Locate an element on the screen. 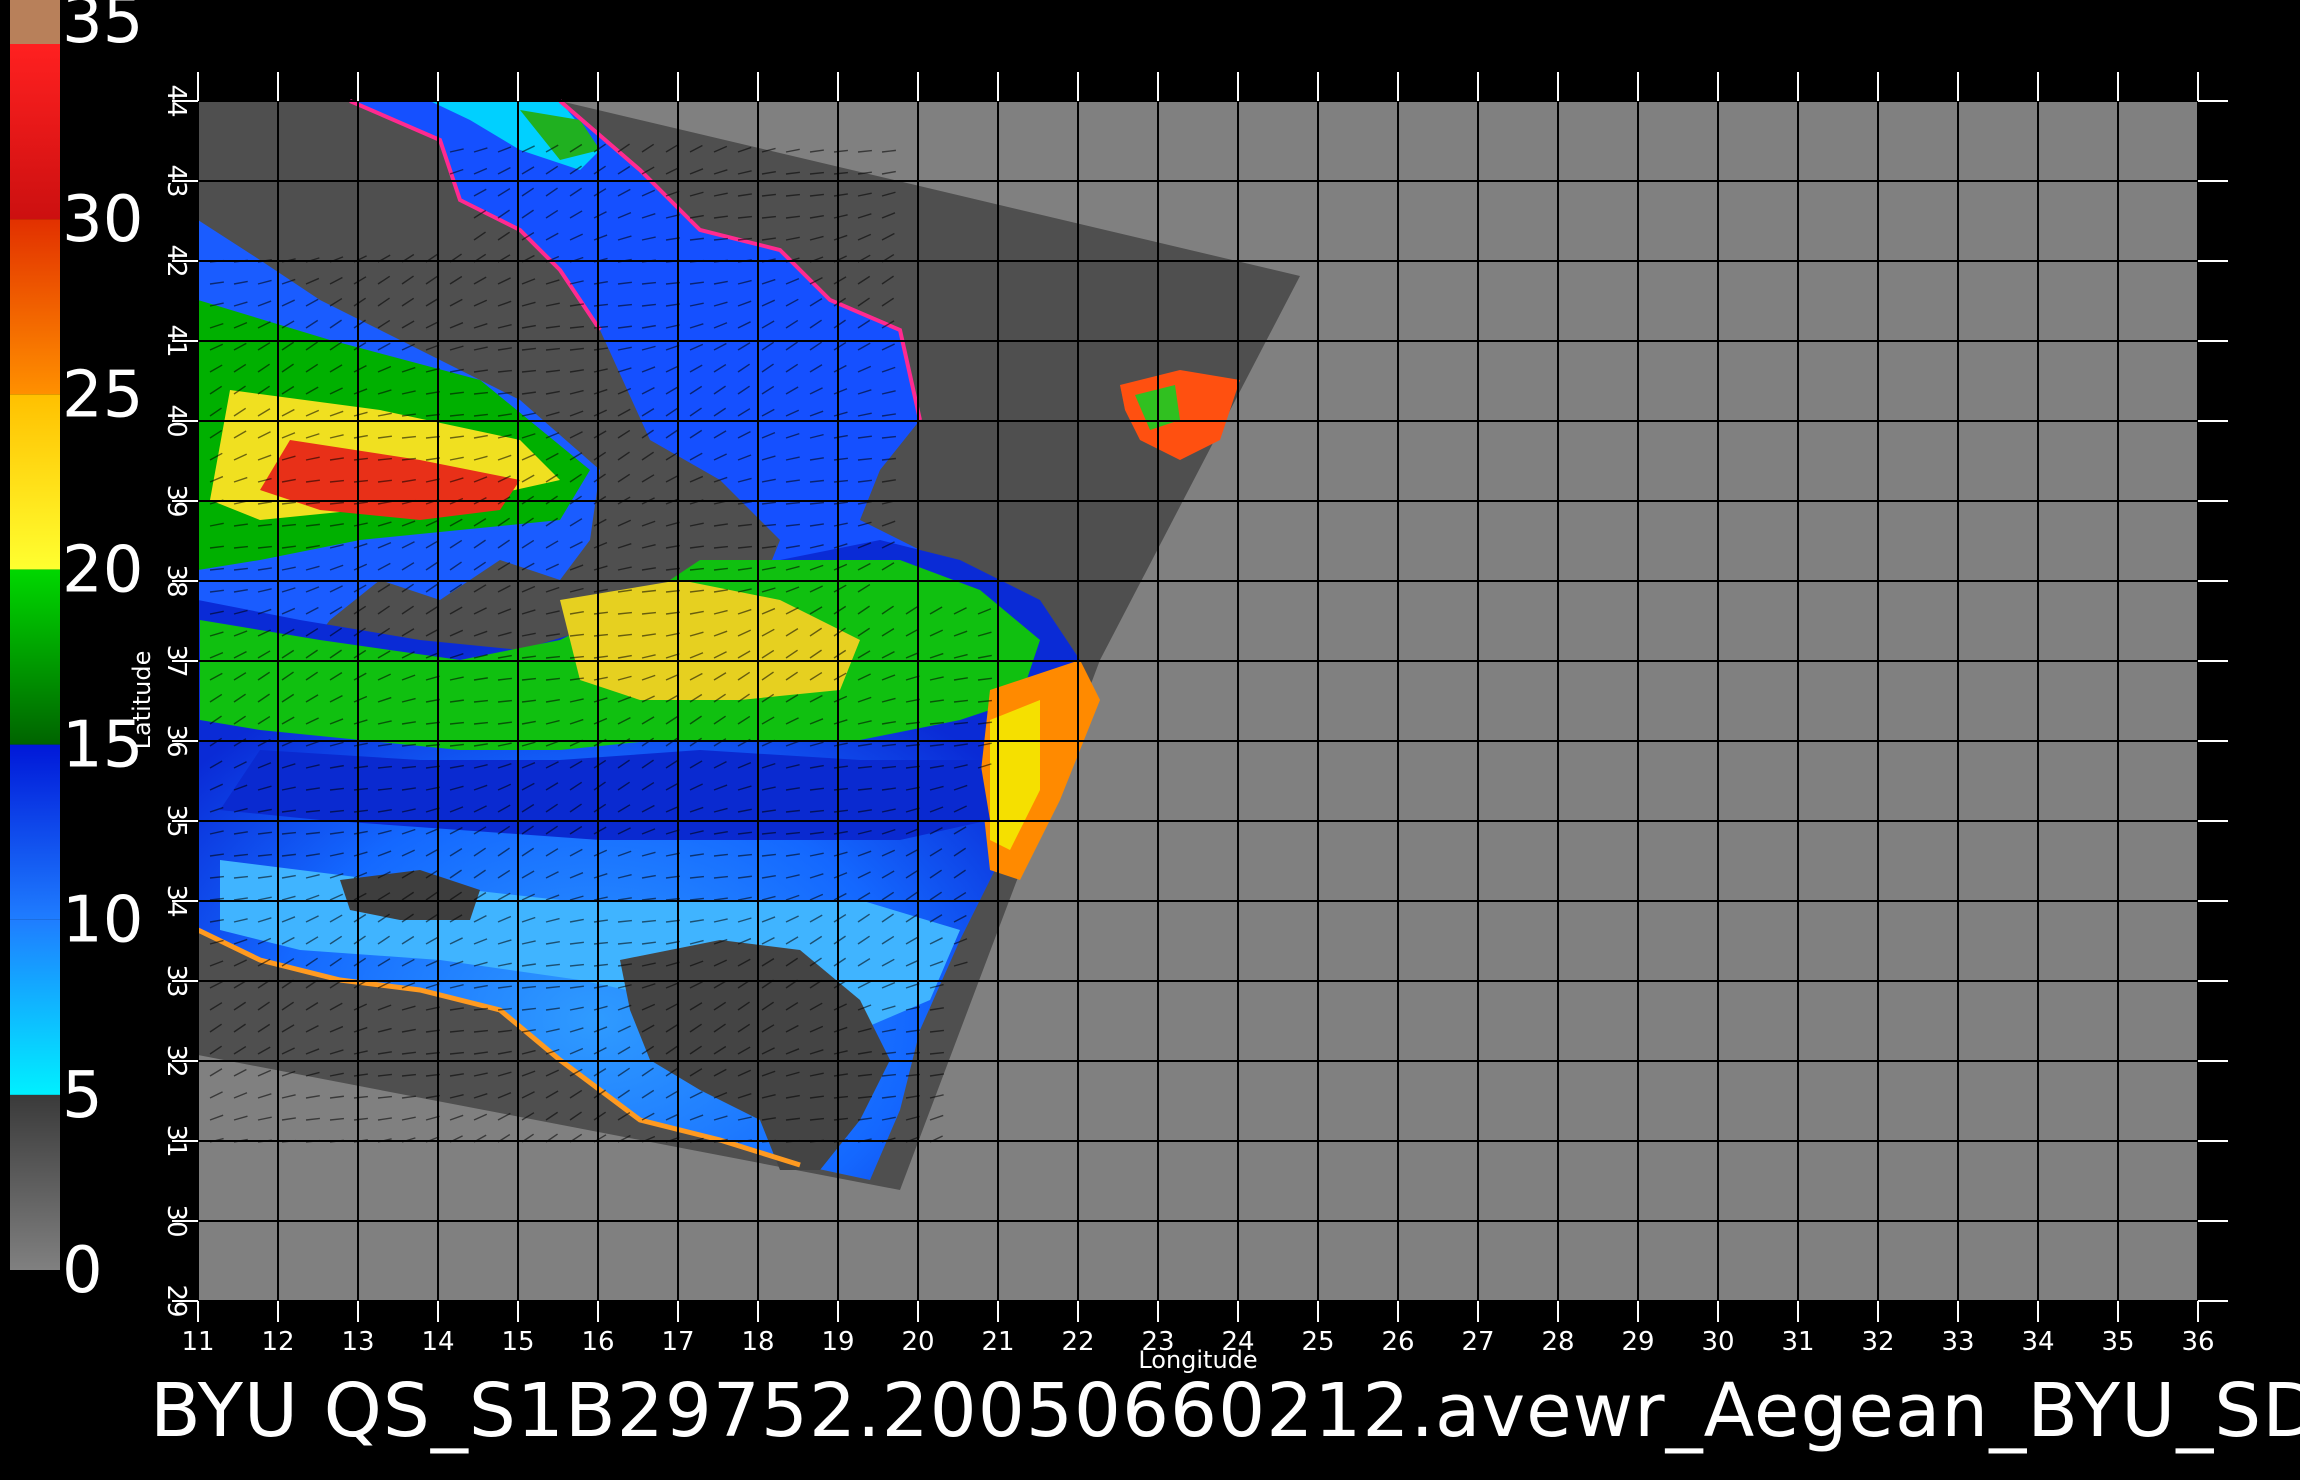 Image resolution: width=2300 pixels, height=1480 pixels. lon-tick-label: 19 is located at coordinates (837, 1342).